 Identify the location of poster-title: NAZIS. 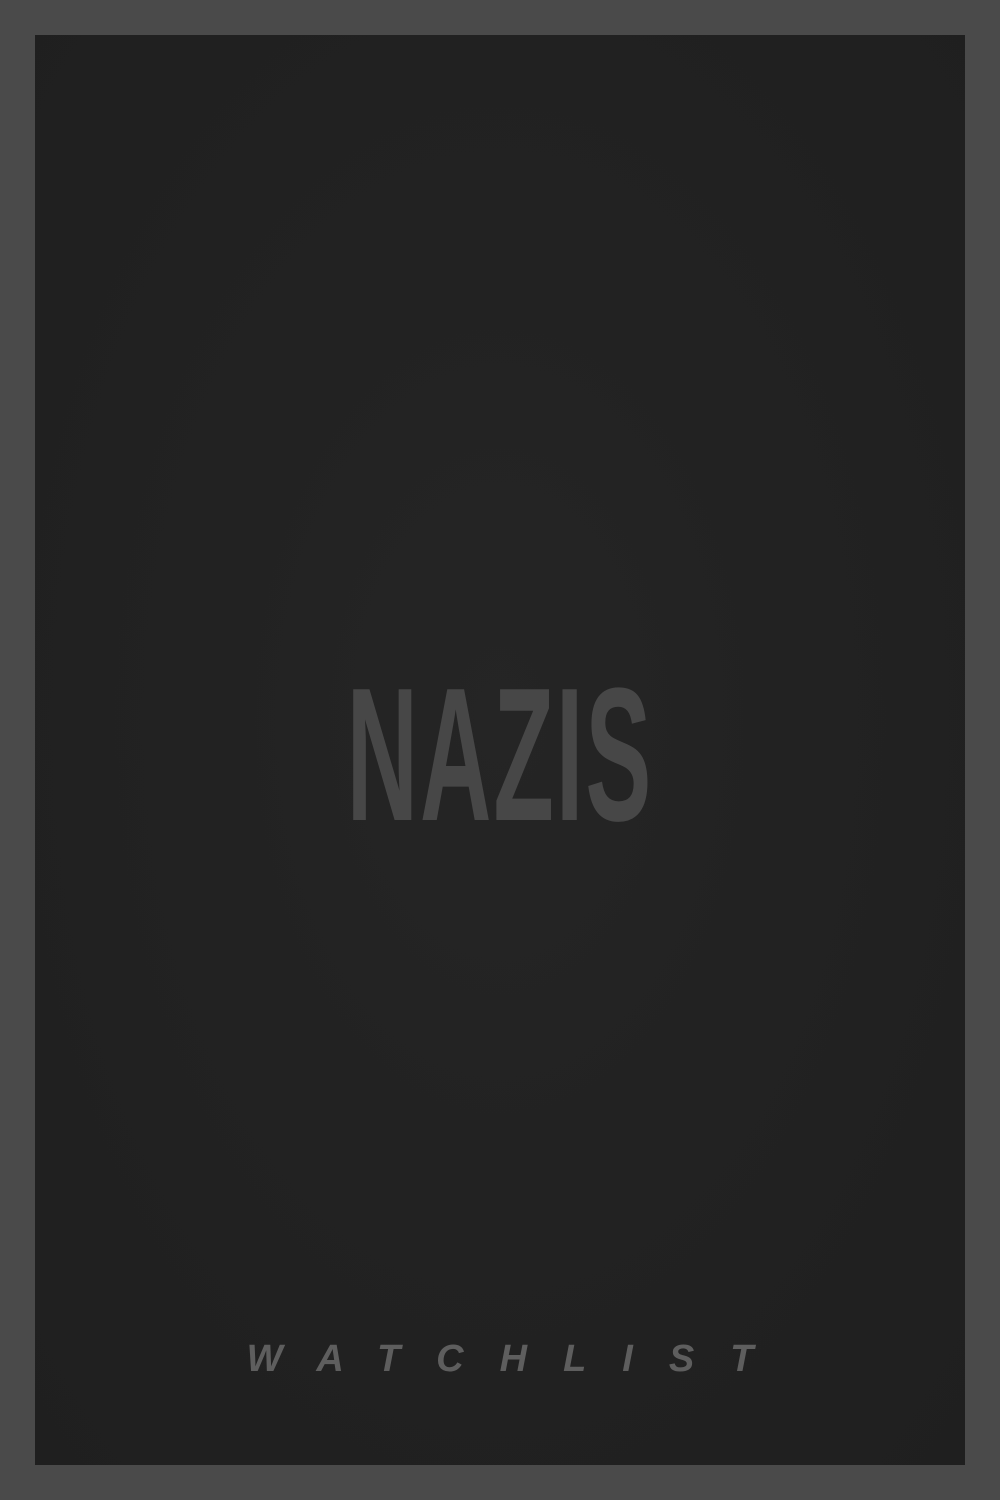
(500, 755).